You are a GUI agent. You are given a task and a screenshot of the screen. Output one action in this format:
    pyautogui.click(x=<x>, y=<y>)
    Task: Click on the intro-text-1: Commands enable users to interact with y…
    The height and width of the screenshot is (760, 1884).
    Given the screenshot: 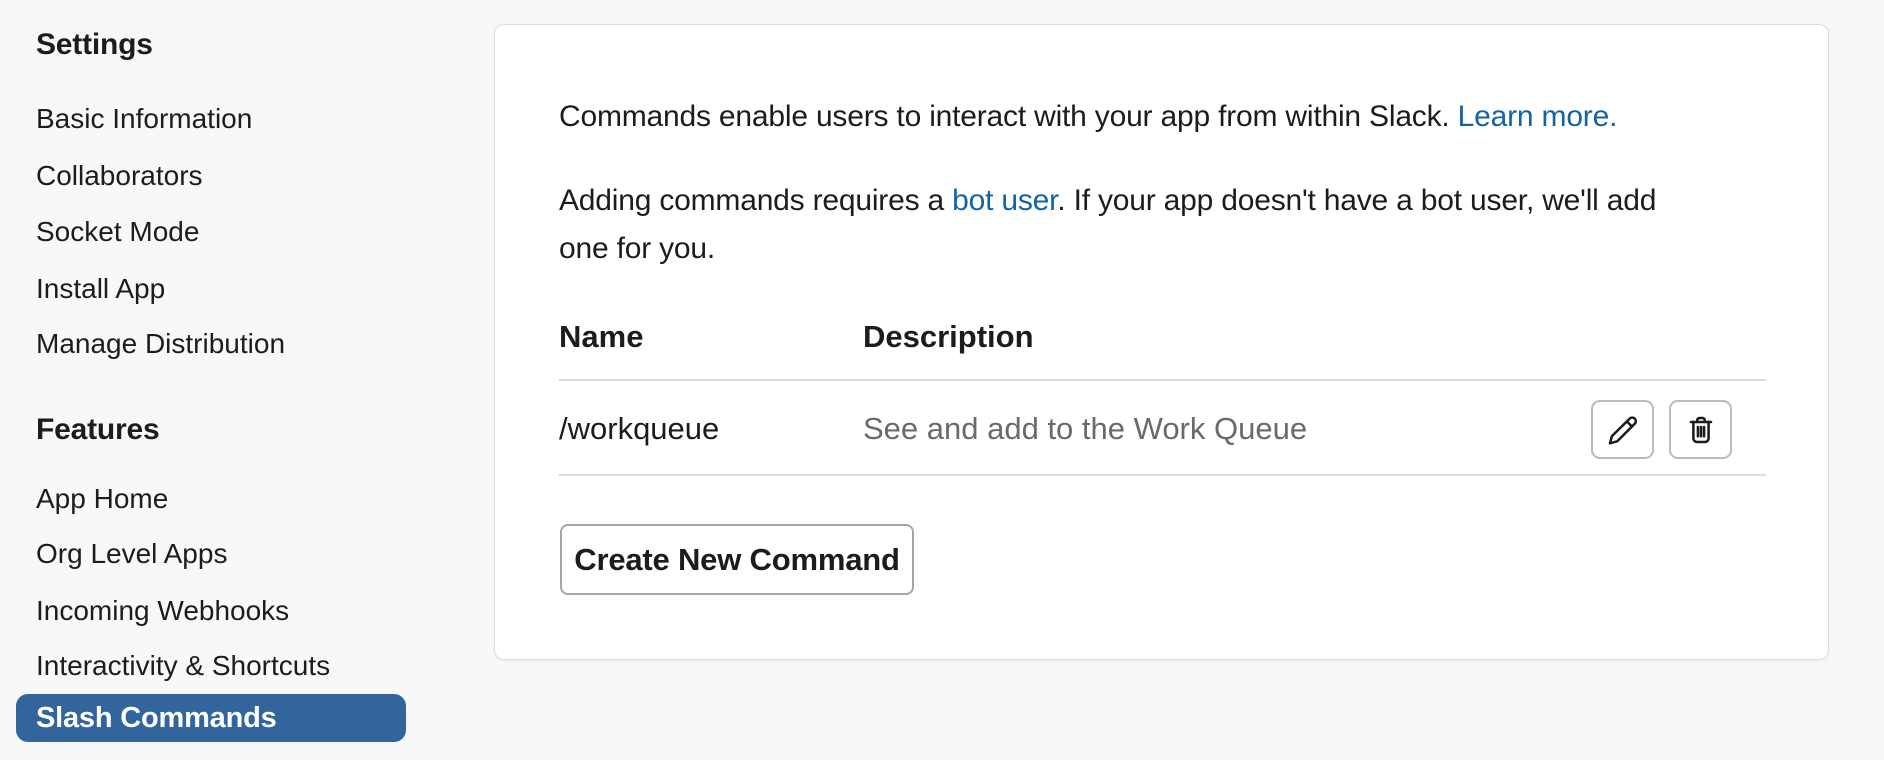 What is the action you would take?
    pyautogui.click(x=1008, y=116)
    